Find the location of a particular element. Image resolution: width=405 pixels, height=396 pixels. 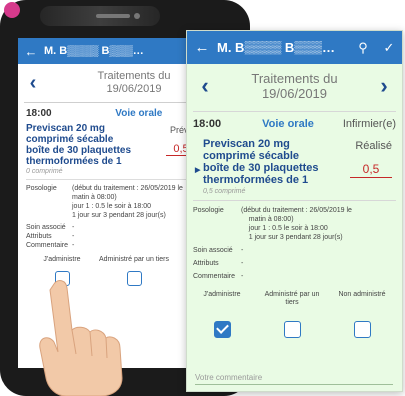

phone-camera-icon is located at coordinates (137, 16).